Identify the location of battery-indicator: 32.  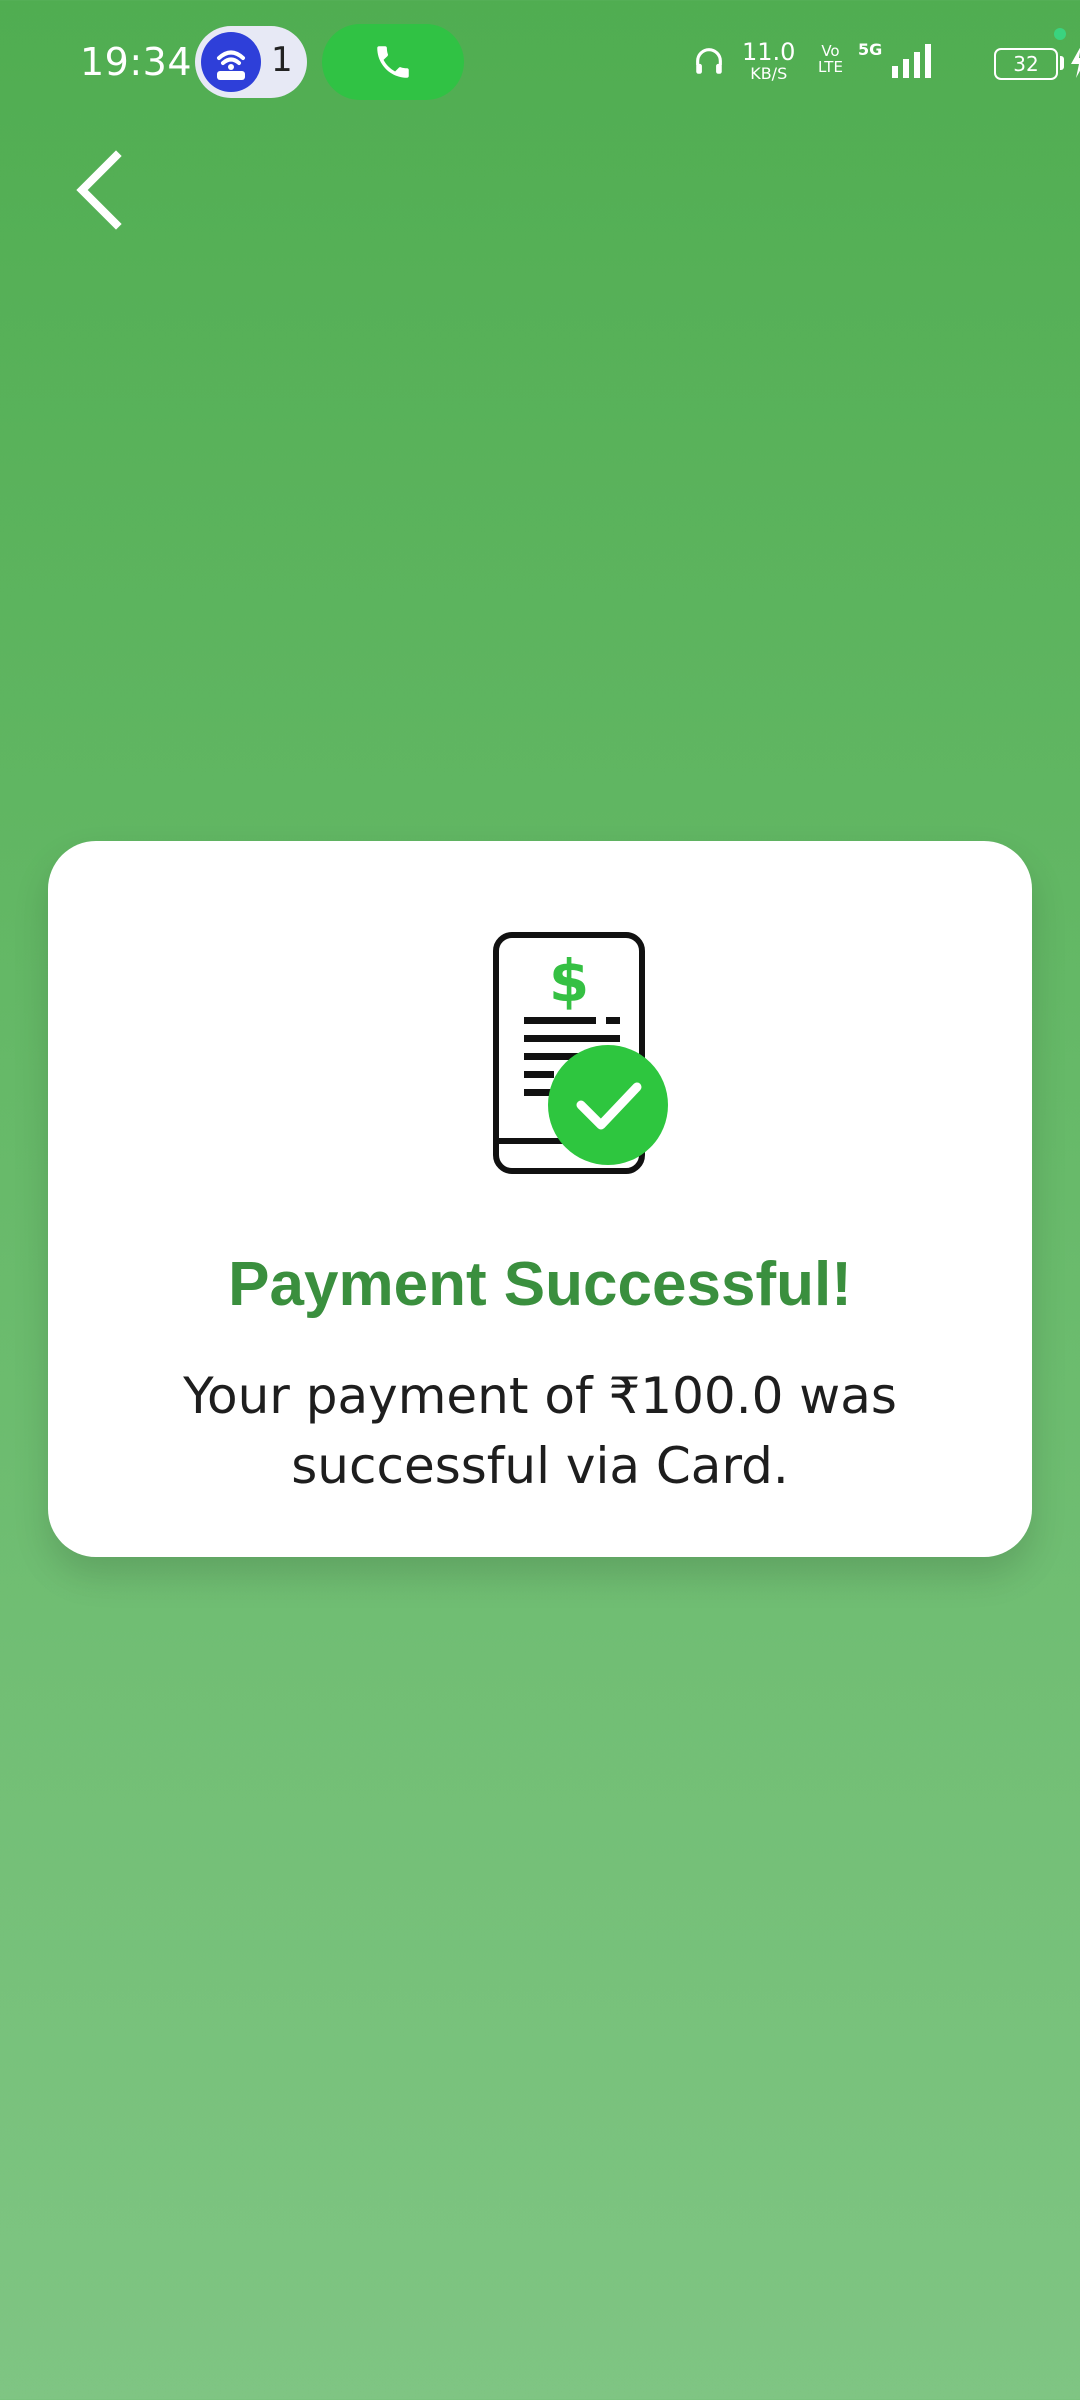
(1026, 64).